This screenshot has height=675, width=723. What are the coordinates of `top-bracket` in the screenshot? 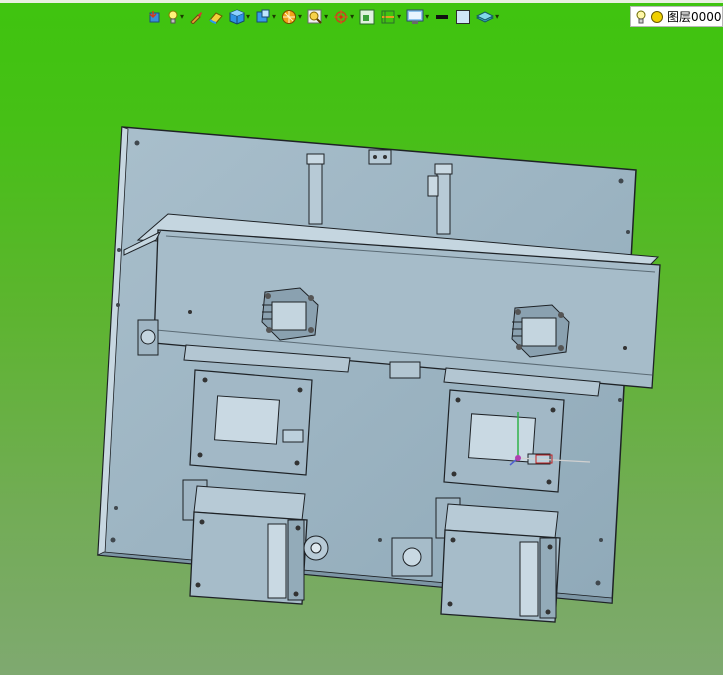 It's located at (380, 157).